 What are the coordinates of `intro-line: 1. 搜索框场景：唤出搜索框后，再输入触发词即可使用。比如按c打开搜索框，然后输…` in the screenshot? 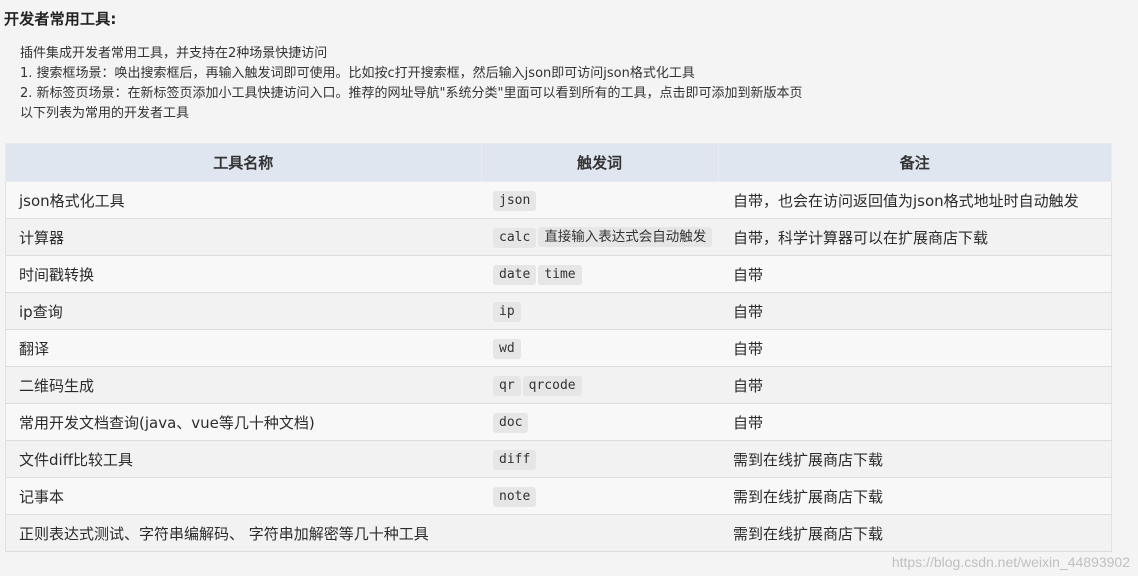 It's located at (357, 73).